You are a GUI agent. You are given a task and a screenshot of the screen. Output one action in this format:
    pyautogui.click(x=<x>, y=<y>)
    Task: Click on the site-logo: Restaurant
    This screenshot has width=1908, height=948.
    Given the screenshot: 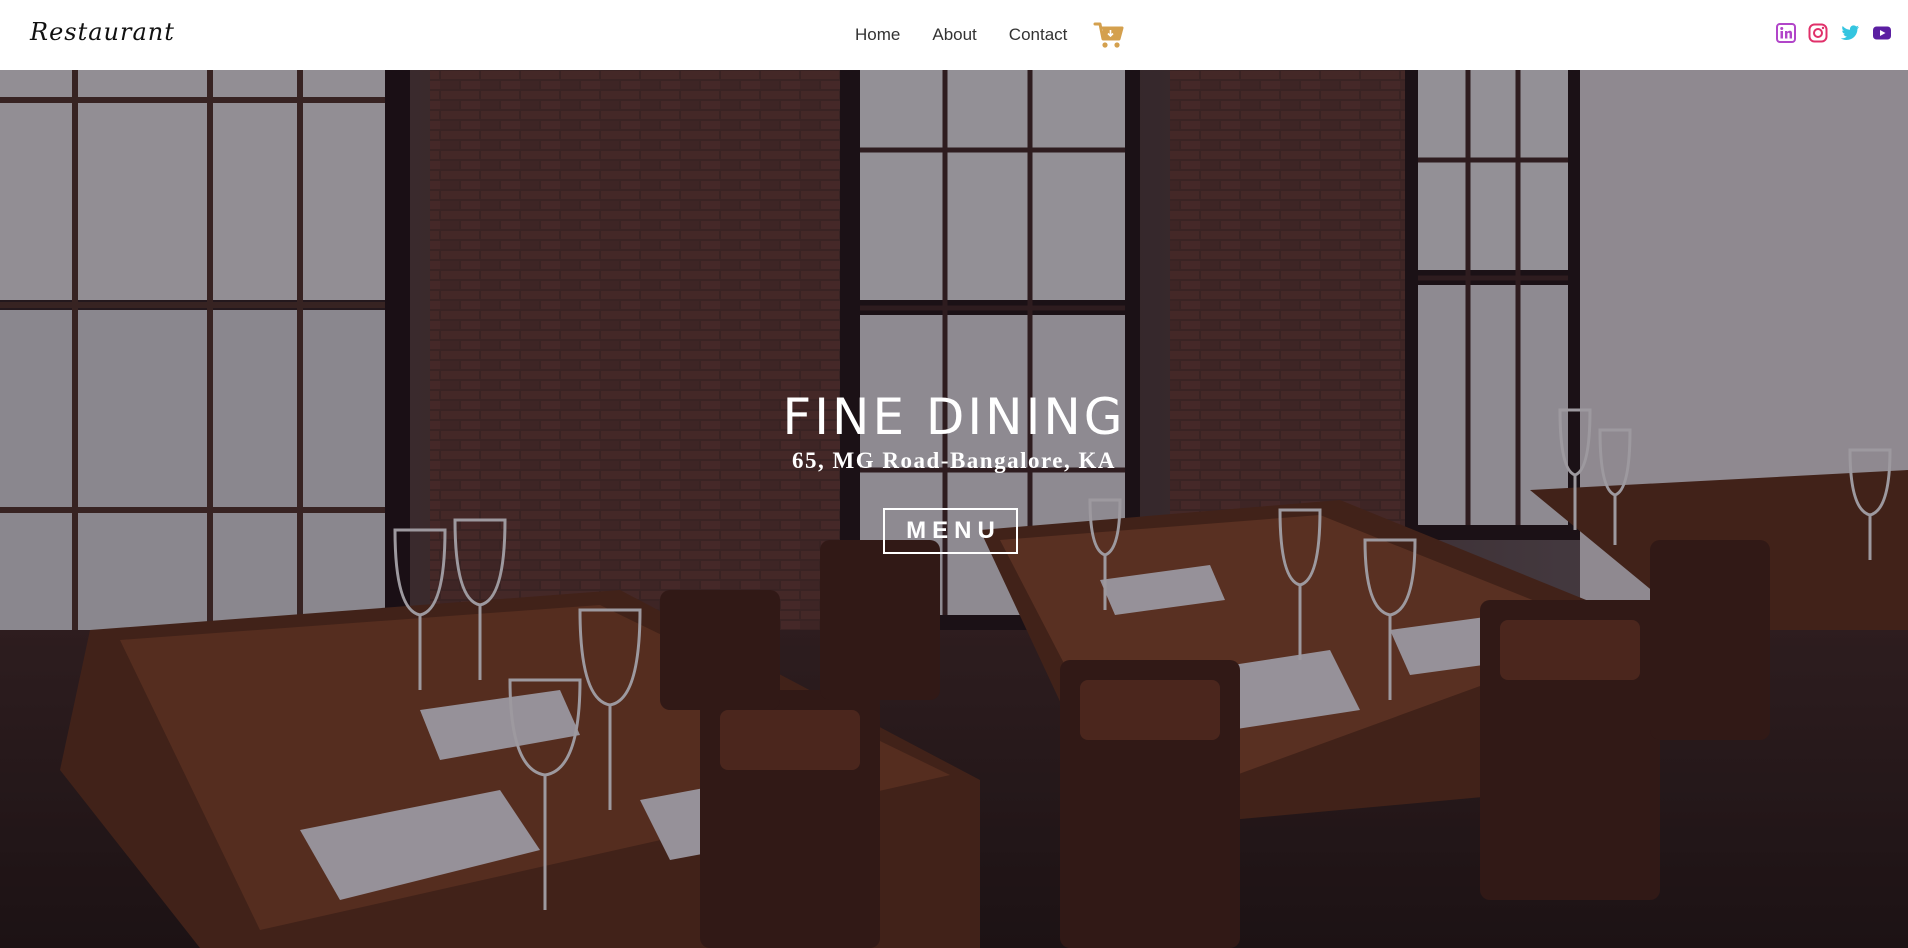 What is the action you would take?
    pyautogui.click(x=102, y=32)
    